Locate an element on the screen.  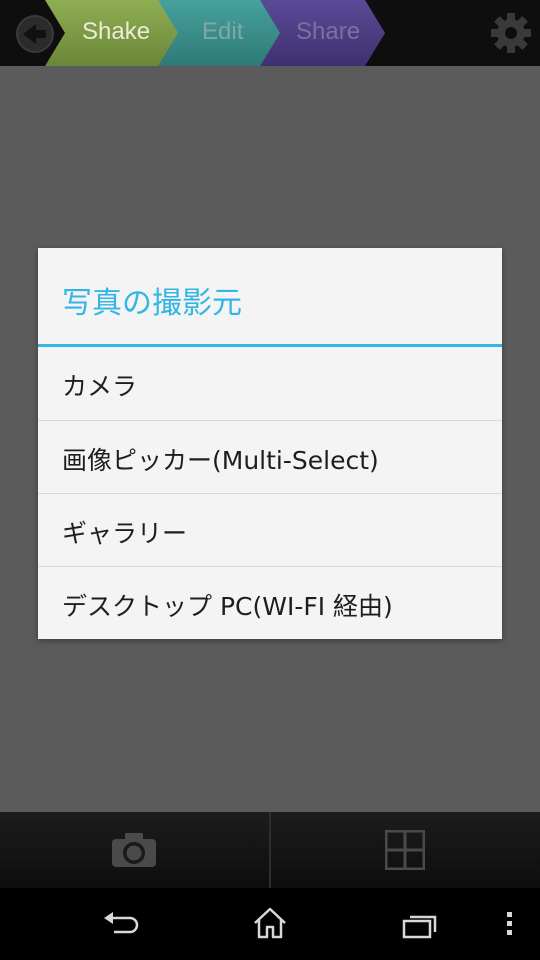
dialog-item-label: 画像ピッカー(Multi-Select) is located at coordinates (220, 460).